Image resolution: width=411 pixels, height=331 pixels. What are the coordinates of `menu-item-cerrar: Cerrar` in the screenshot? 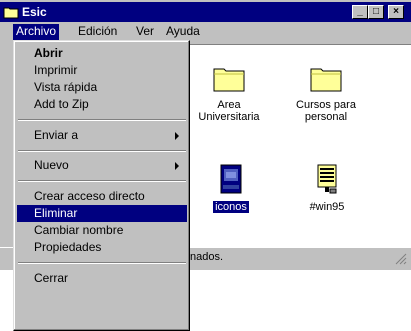 It's located at (102, 278).